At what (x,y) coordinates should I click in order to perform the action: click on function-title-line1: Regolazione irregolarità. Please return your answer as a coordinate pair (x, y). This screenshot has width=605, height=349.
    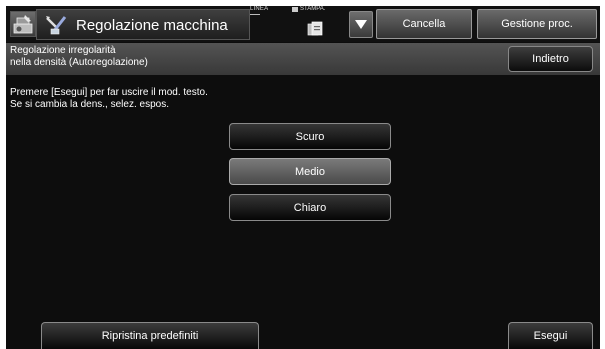
    Looking at the image, I should click on (63, 50).